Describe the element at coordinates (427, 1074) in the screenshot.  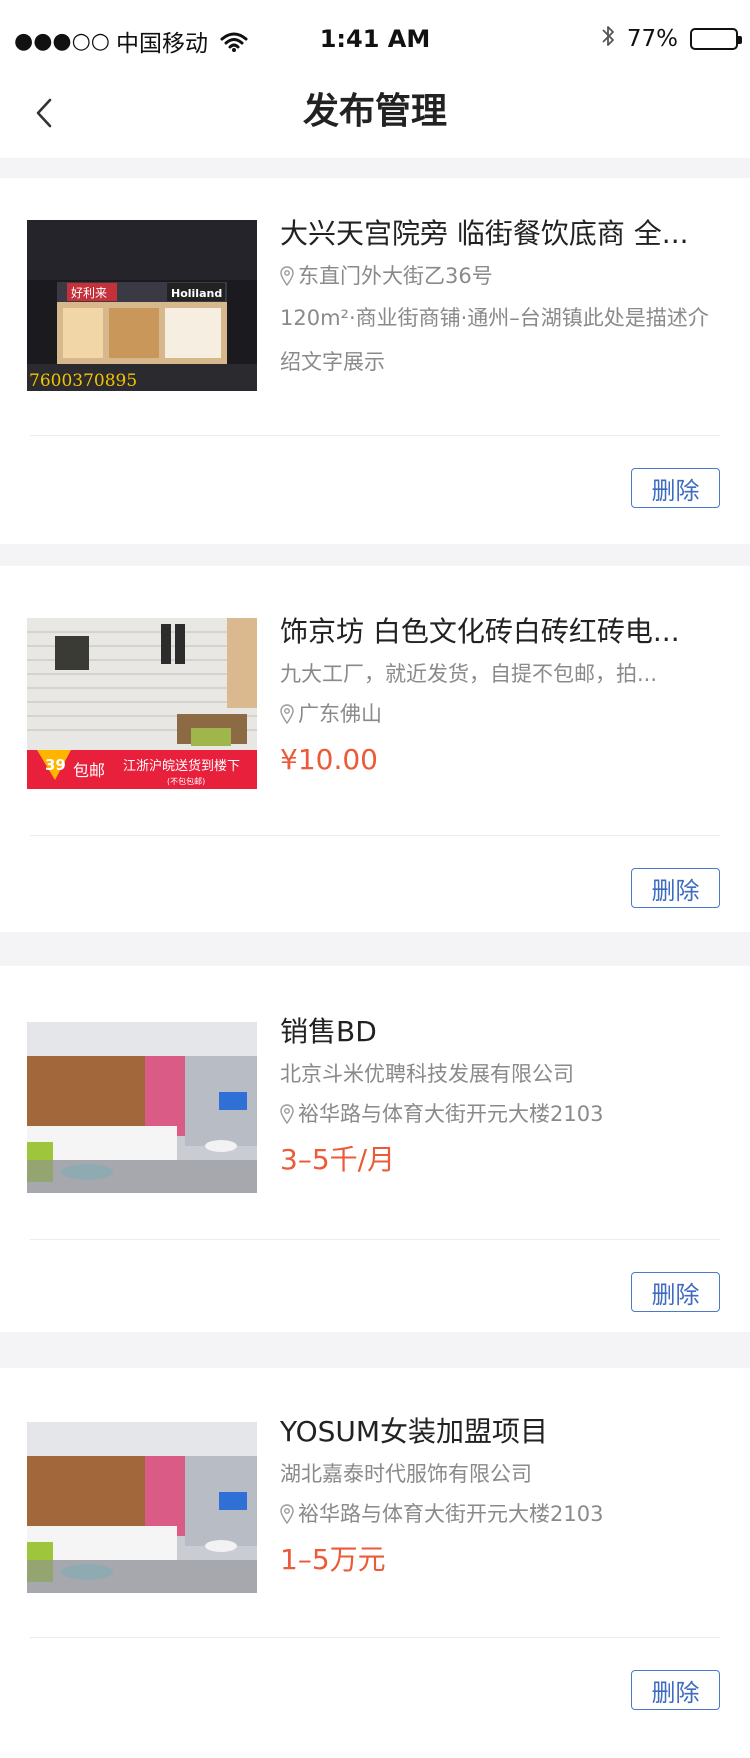
I see `item-company: 北京斗米优聘科技发展有限公司` at that location.